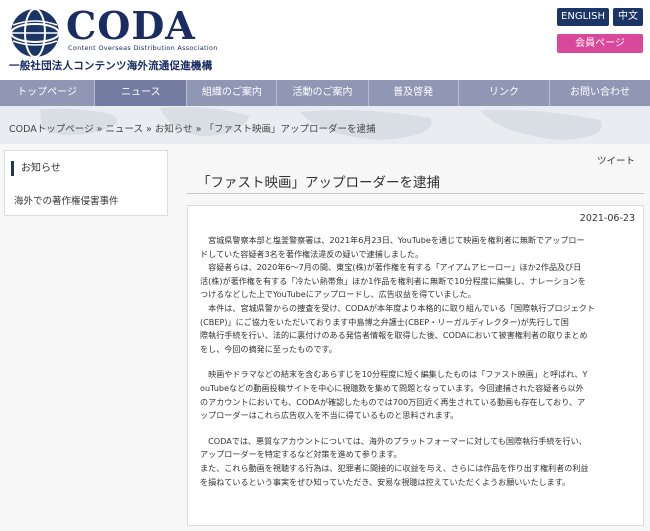 This screenshot has height=531, width=650. I want to click on article-line: ドしていた容疑者3名を著作権法違反の疑いで逮捕しました。, so click(312, 253).